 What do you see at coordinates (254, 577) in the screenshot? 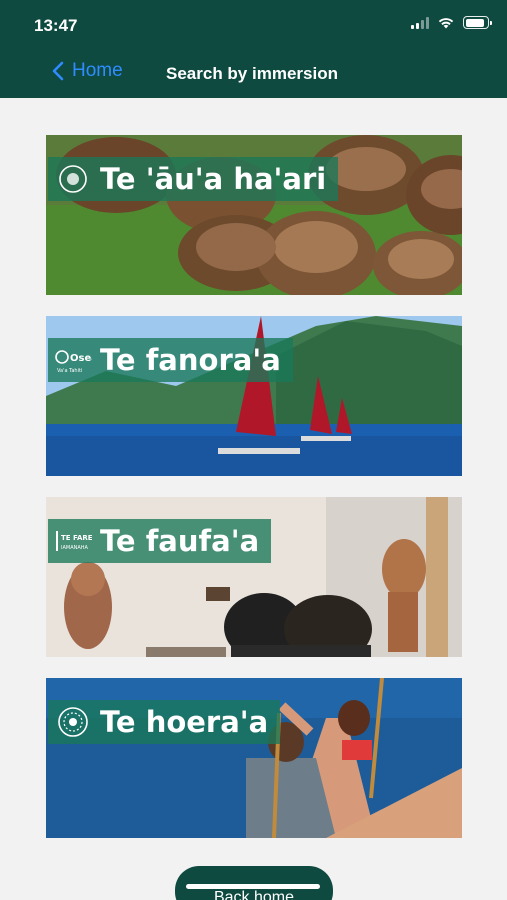
I see `immersion-card-faufaa: TE FARE IAMANAHA Te faufa'a` at bounding box center [254, 577].